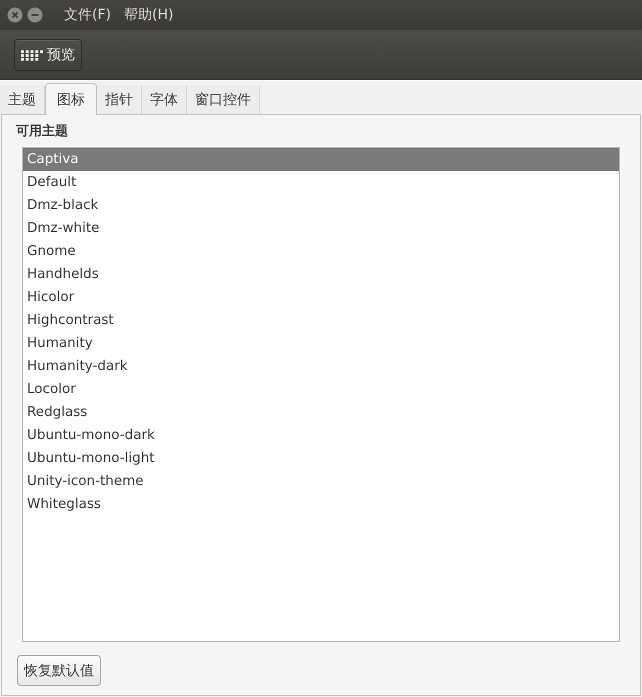  Describe the element at coordinates (22, 100) in the screenshot. I see `tab: 主题` at that location.